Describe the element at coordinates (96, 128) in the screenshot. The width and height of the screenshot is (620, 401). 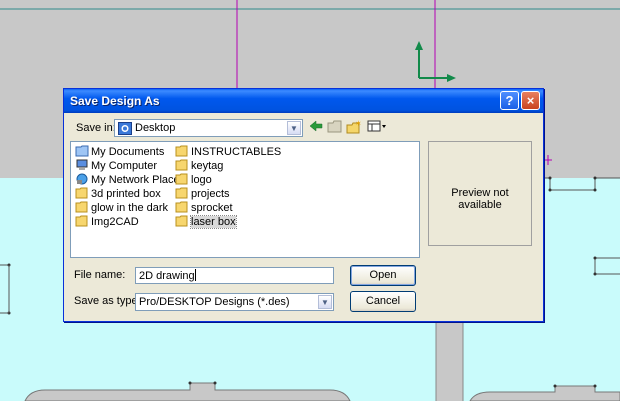
I see `save-in-label: Save in:` at that location.